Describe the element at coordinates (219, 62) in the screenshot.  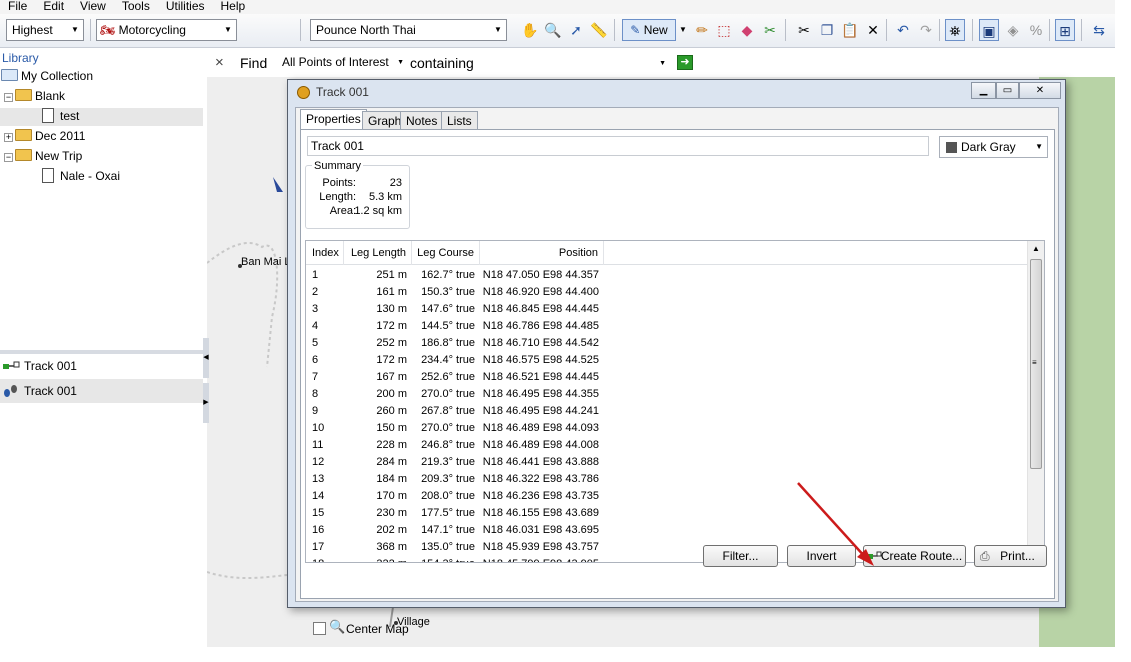
I see `close-find-icon: ×` at that location.